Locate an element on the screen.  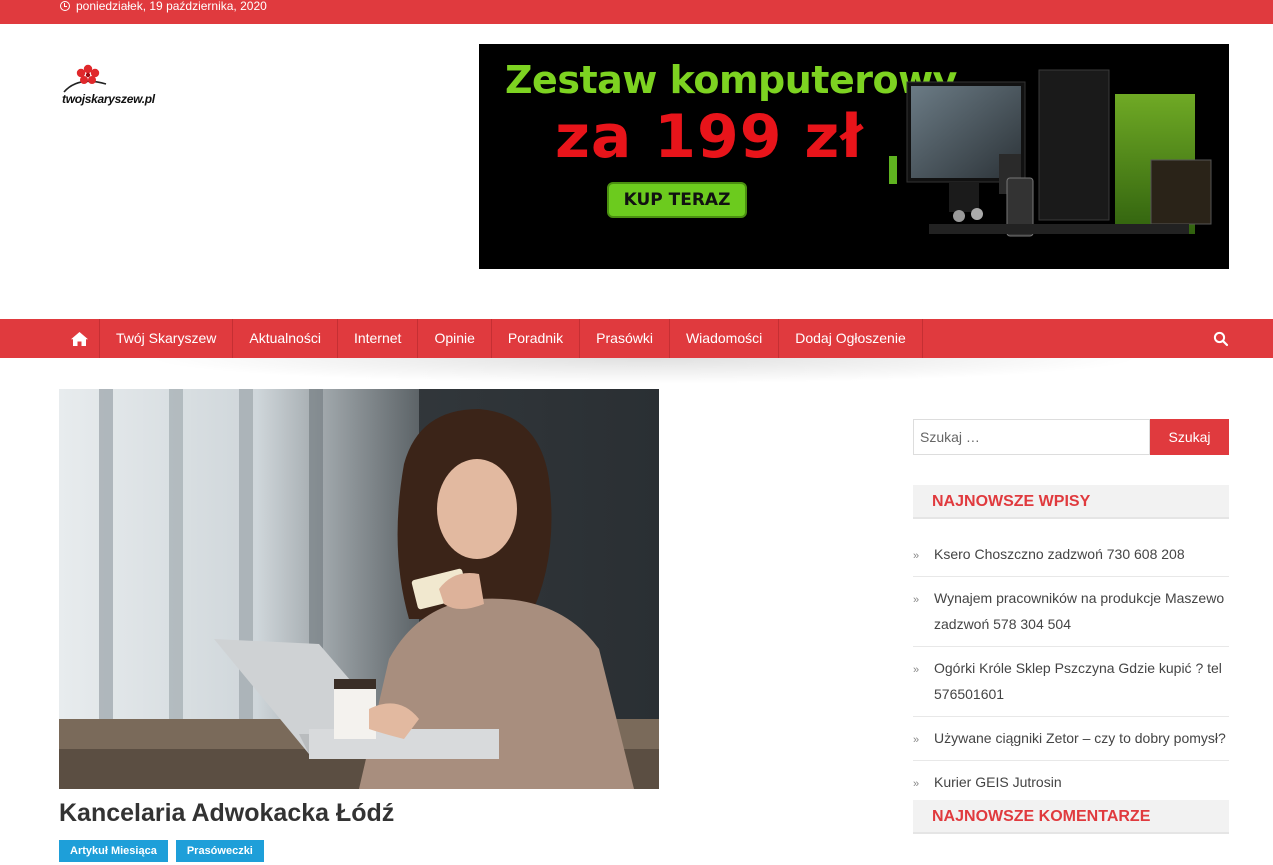
top-bar: poniedziałek, 19 października, 2020 is located at coordinates (636, 12).